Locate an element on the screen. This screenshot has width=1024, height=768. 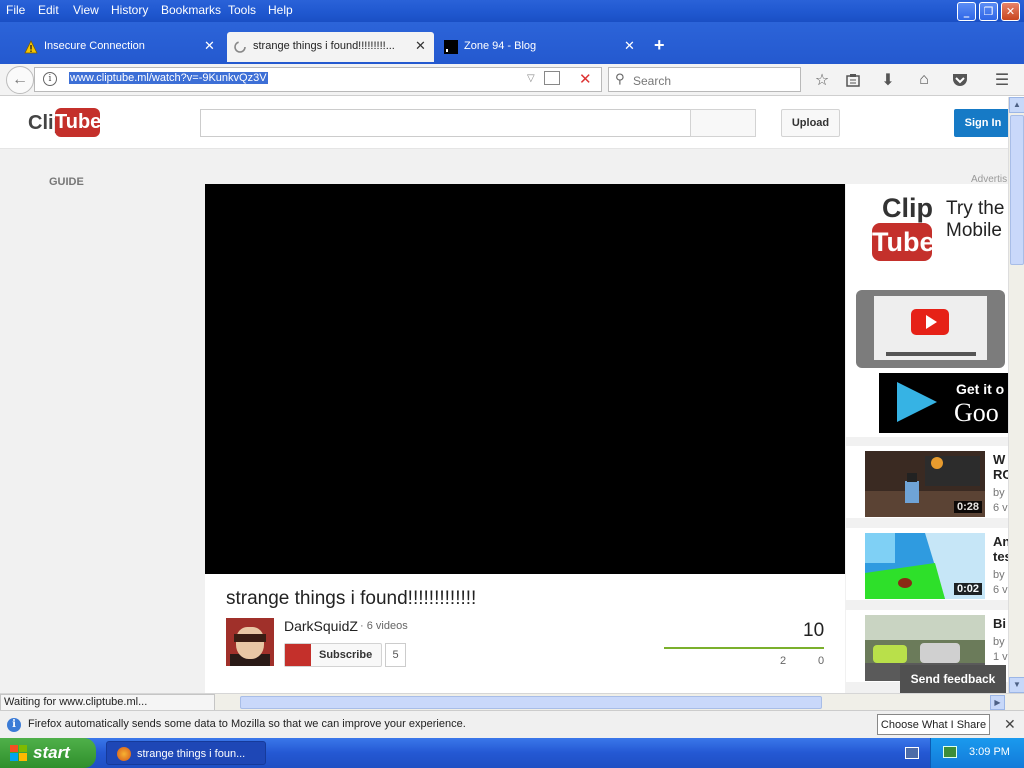
like-ratio-bar is located at coordinates (744, 648).